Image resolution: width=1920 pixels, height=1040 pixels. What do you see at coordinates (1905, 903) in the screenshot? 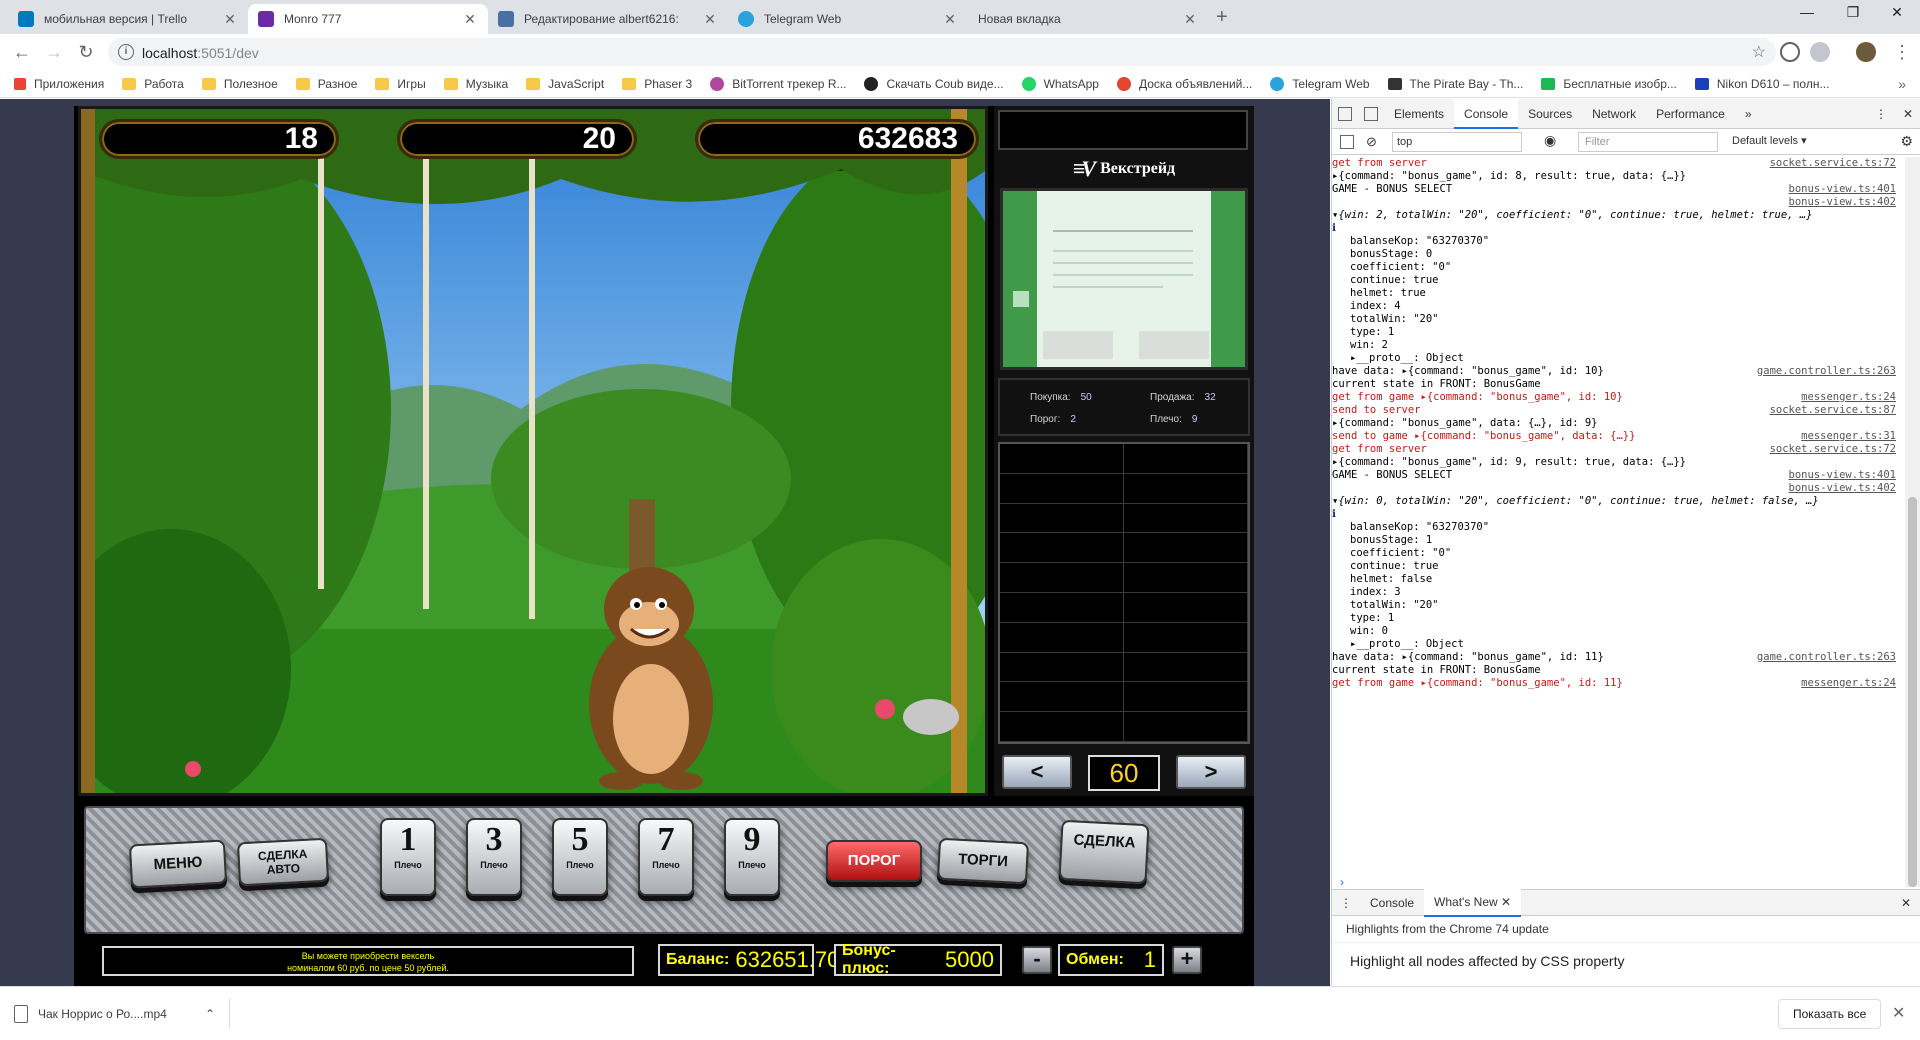
I see `drawer-close-button: ✕` at bounding box center [1905, 903].